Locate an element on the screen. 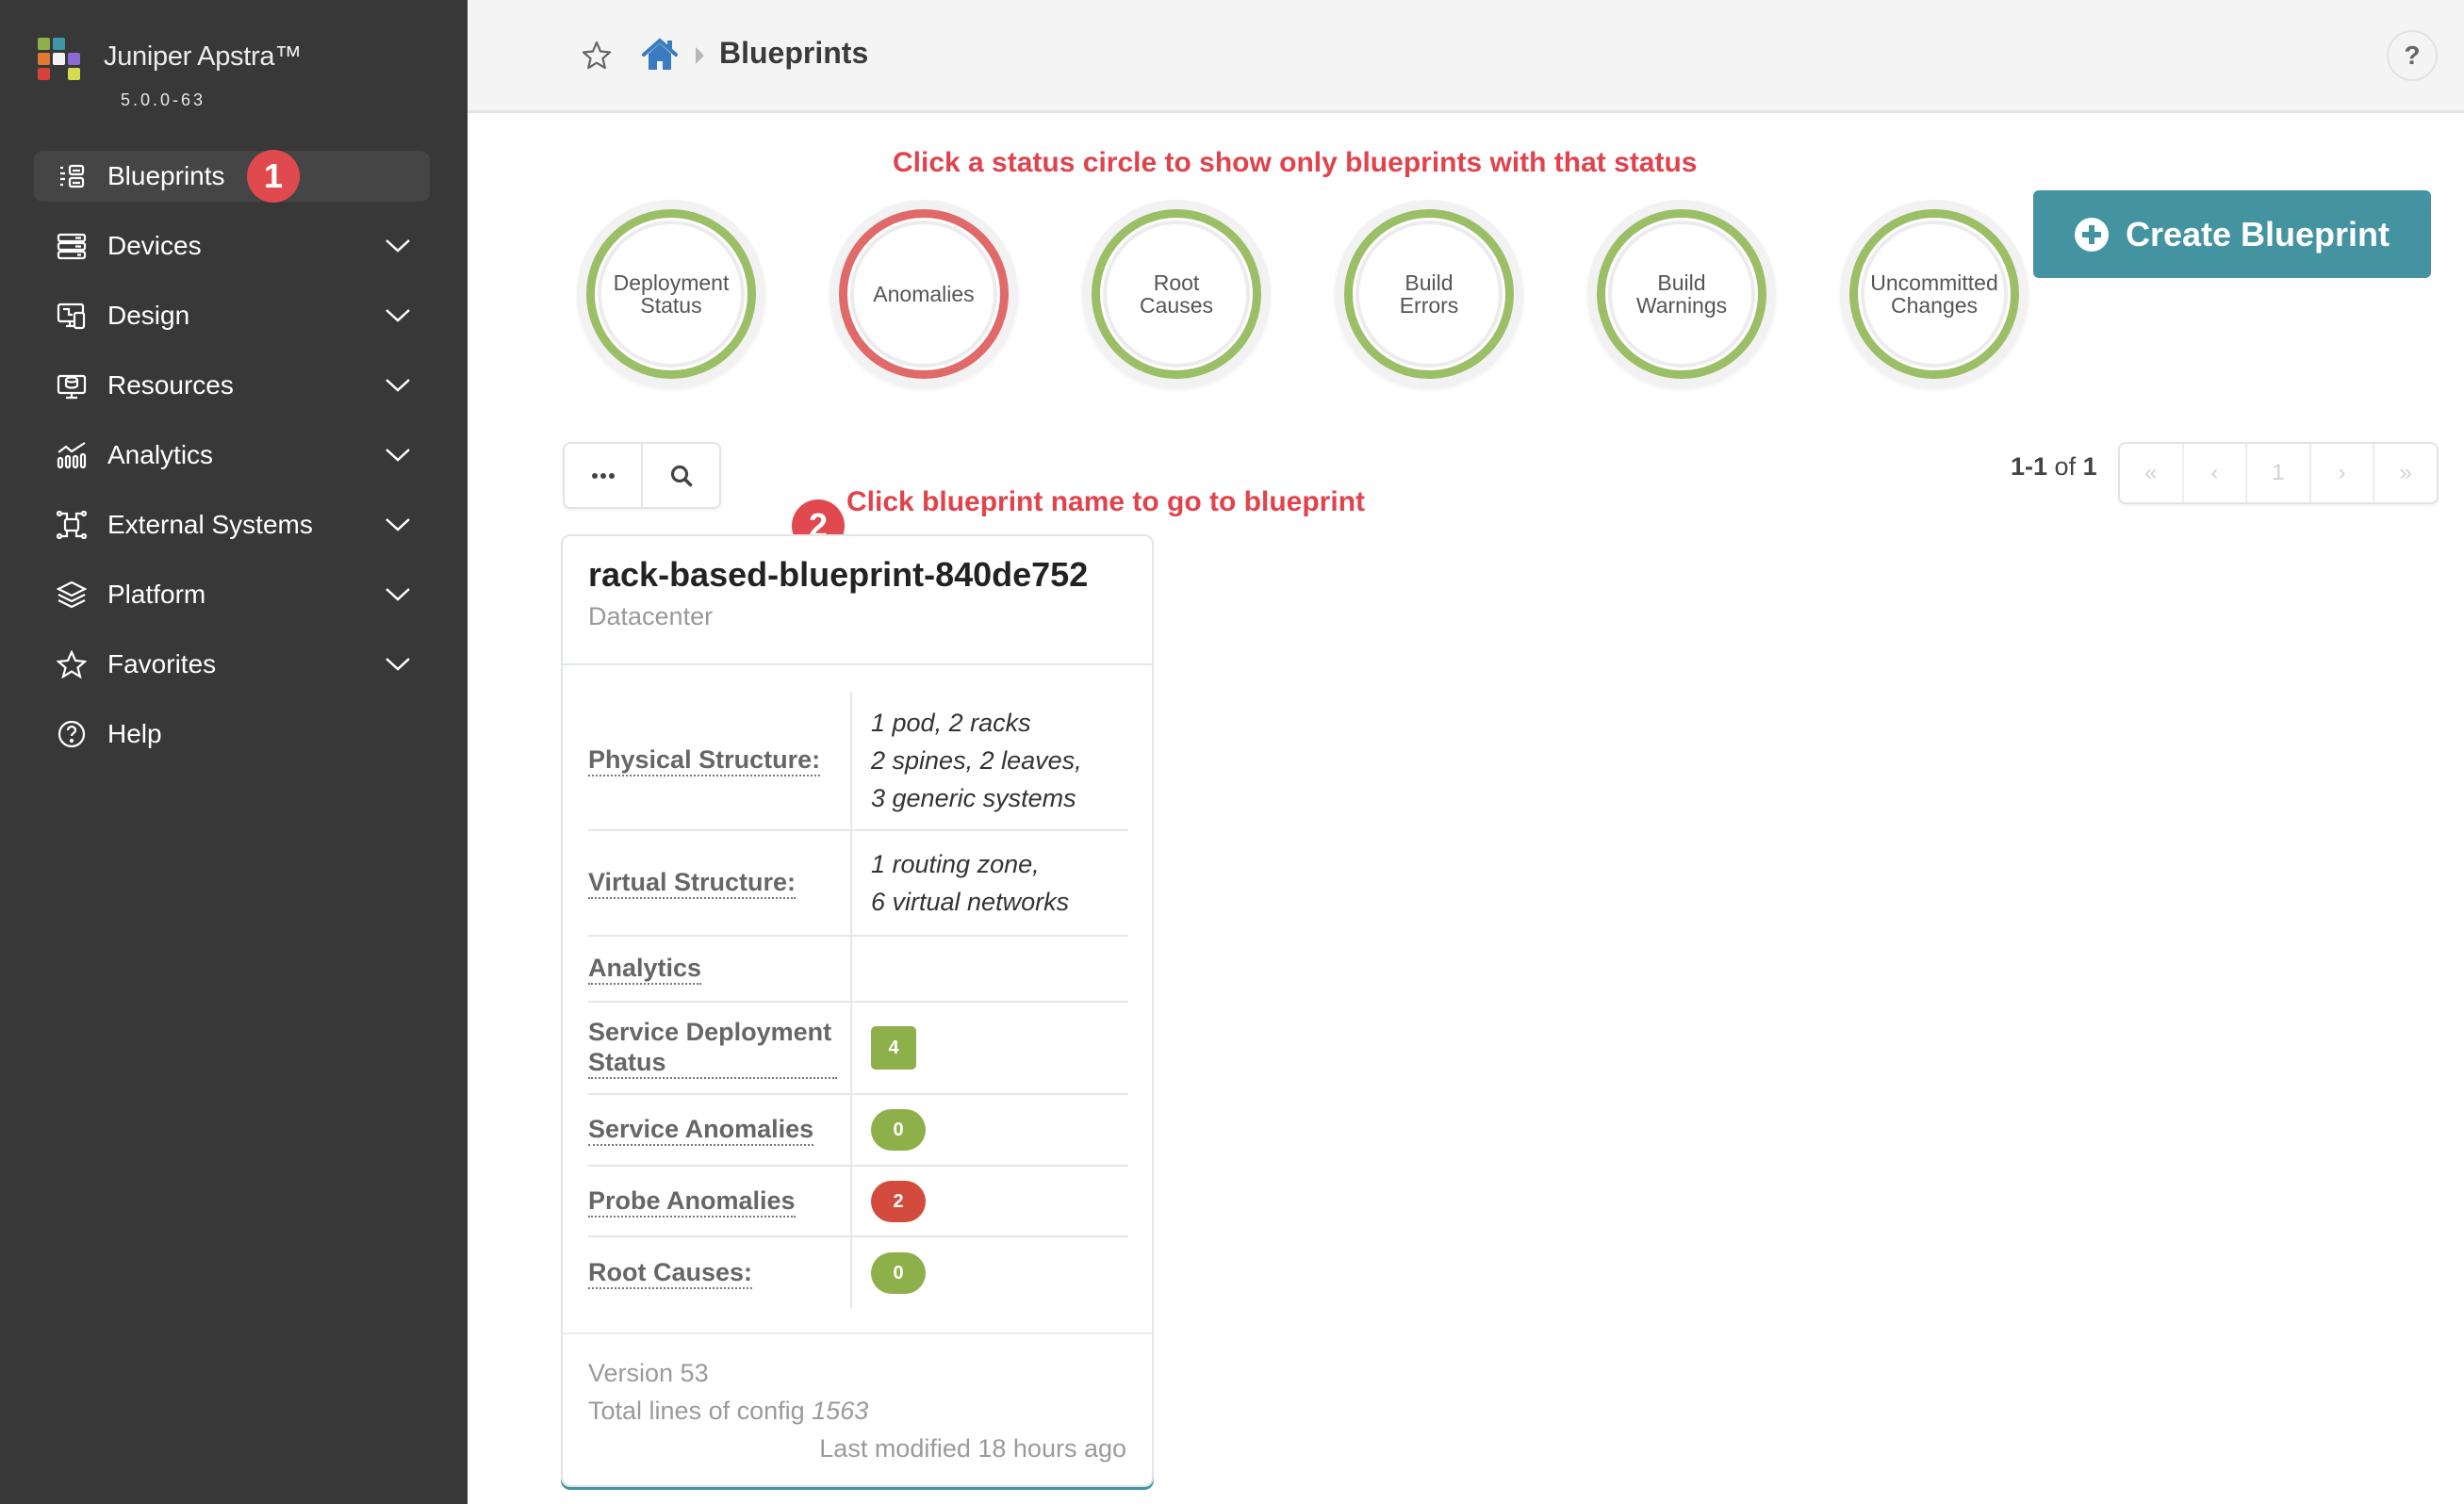  table-row: Probe Anomalies 2 is located at coordinates (858, 1202).